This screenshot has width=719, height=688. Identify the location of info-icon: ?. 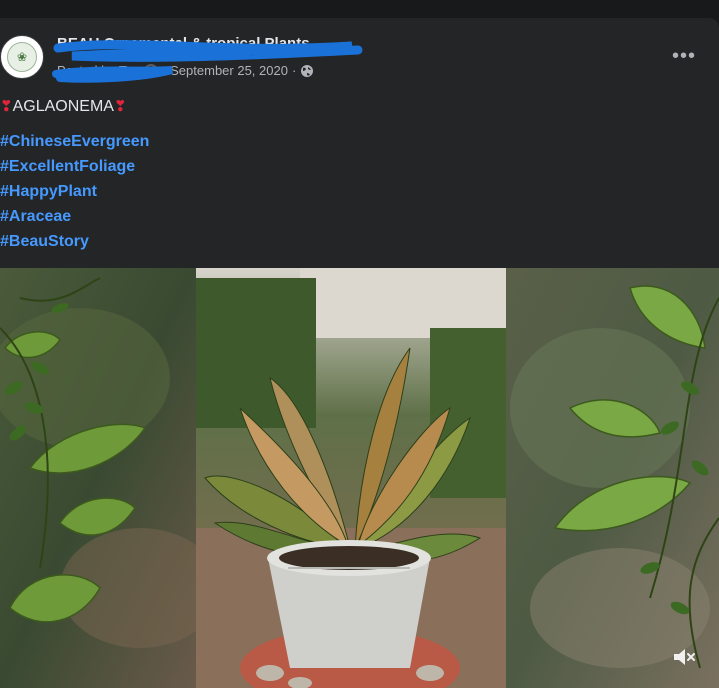
(150, 70).